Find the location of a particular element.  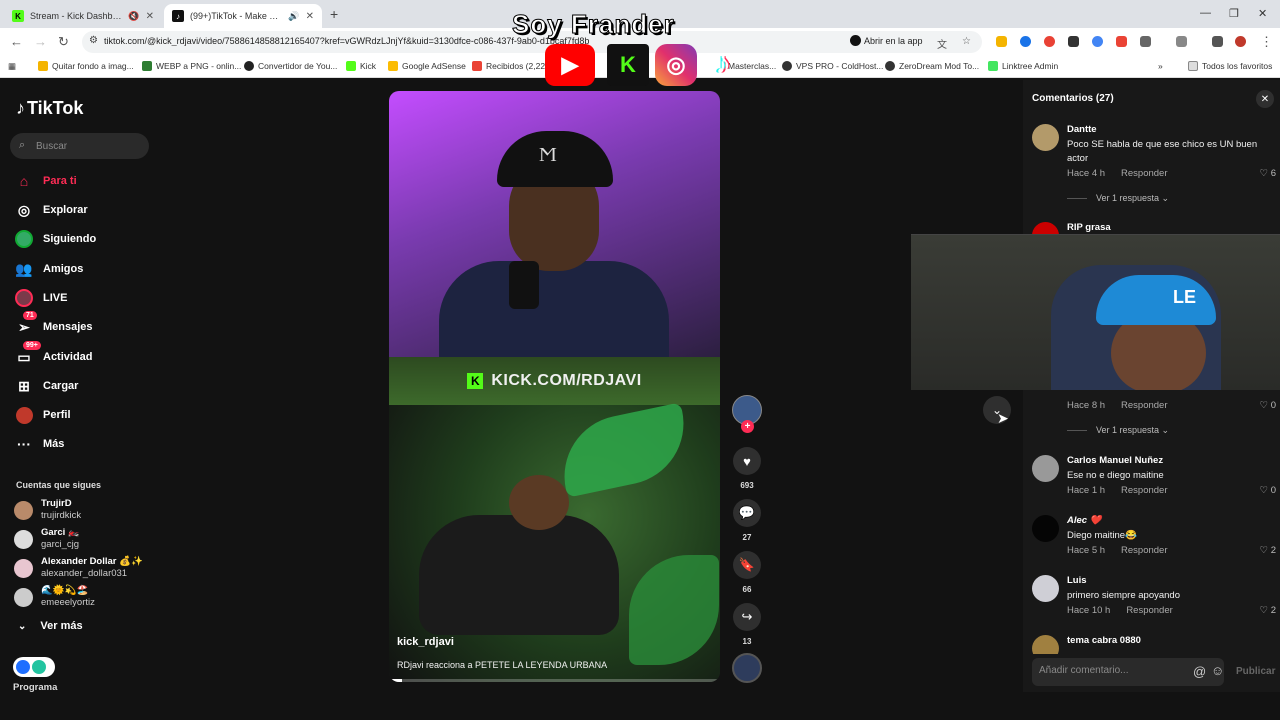

tab-tiktok: ♪ (99+)TikTok - Make Your Da 🔊 ✕ is located at coordinates (243, 16).